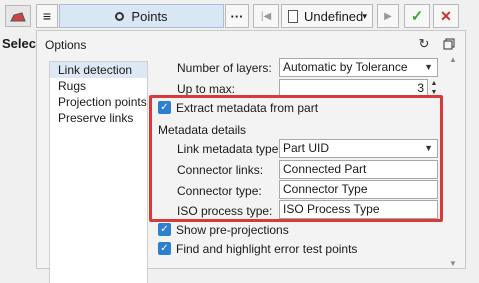 This screenshot has width=479, height=283. Describe the element at coordinates (453, 264) in the screenshot. I see `scroll-down-icon: ▼` at that location.